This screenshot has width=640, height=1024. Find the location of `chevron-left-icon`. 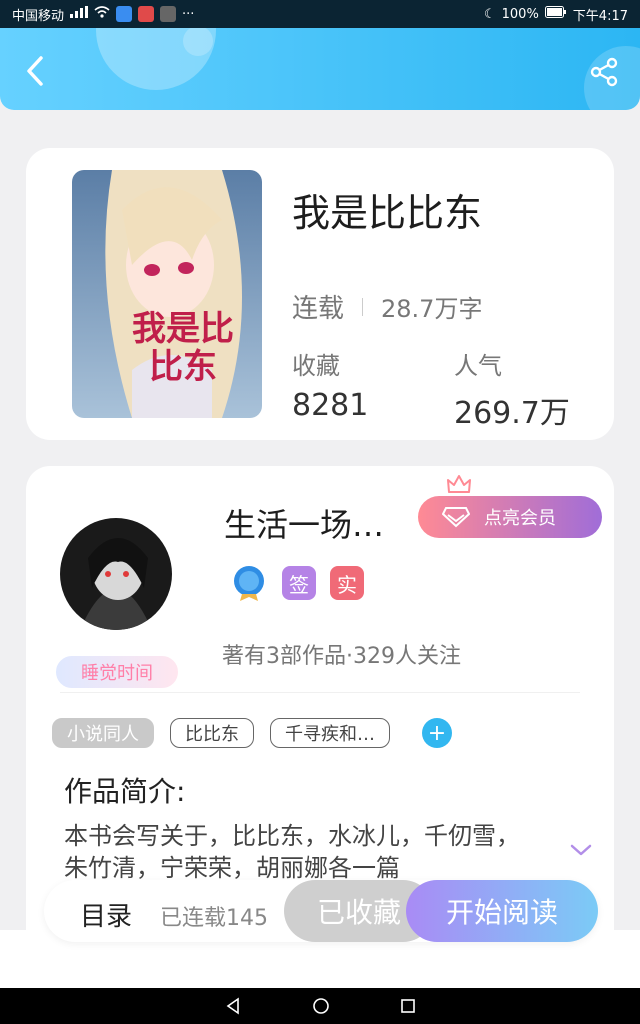

chevron-left-icon is located at coordinates (35, 71).